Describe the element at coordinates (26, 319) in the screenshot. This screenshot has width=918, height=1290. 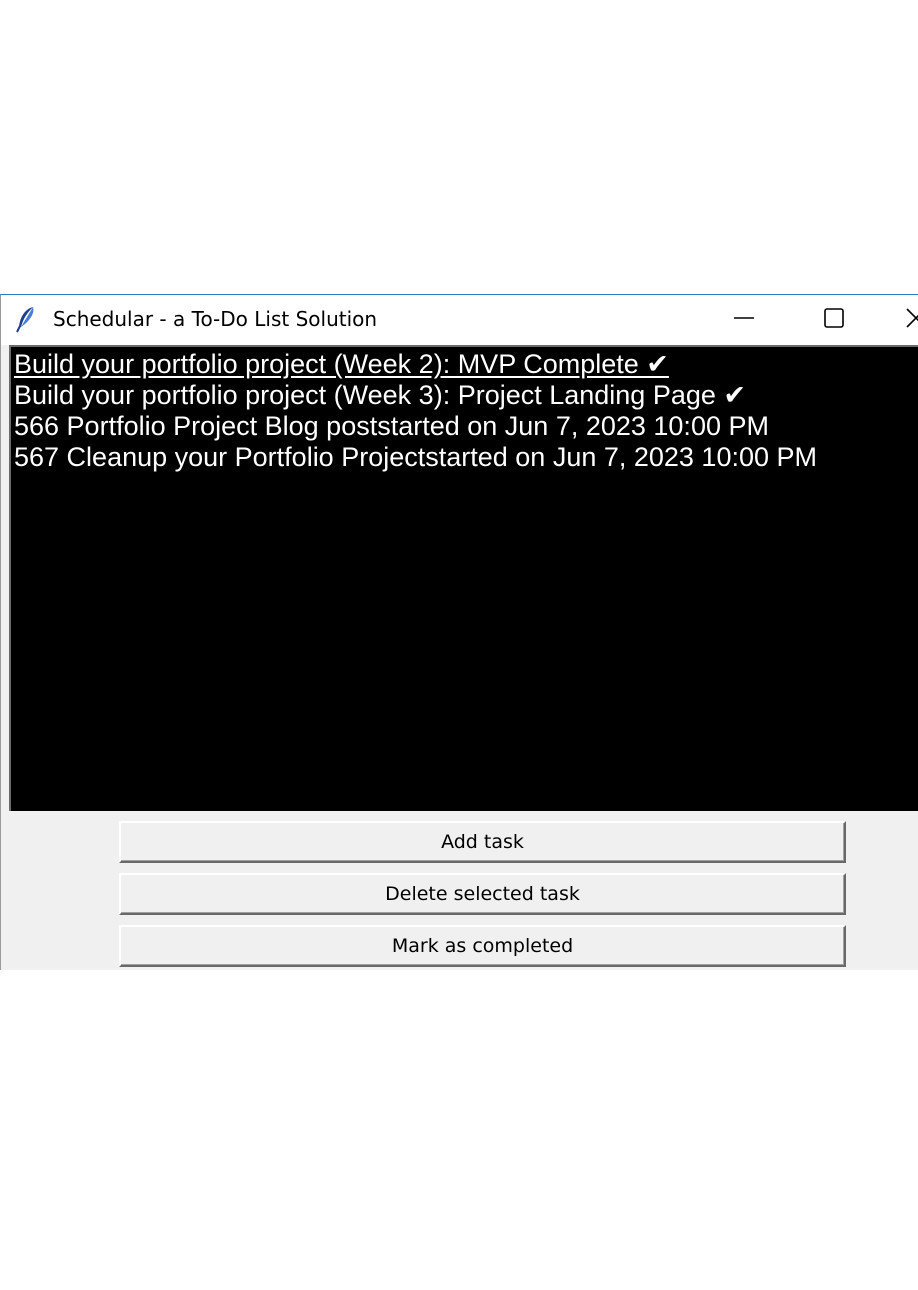
I see `feather-icon` at that location.